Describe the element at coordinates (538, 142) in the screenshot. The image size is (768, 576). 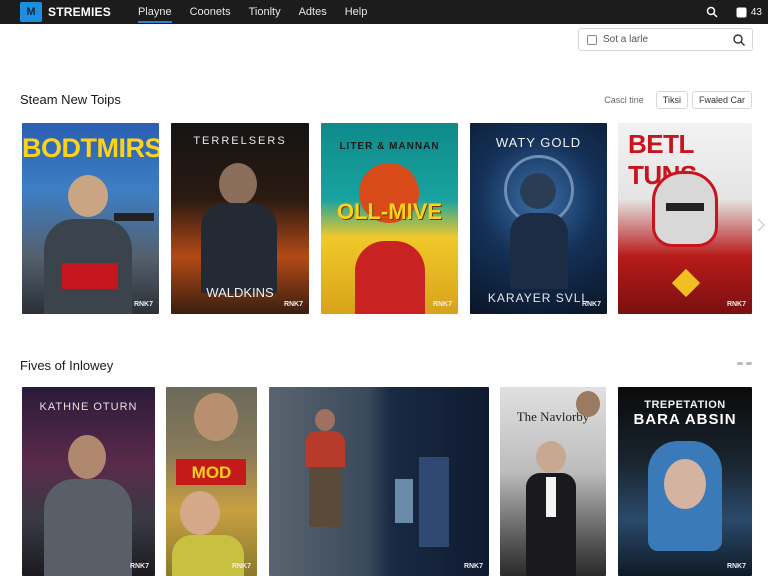
I see `poster-title: WATY GOLD` at that location.